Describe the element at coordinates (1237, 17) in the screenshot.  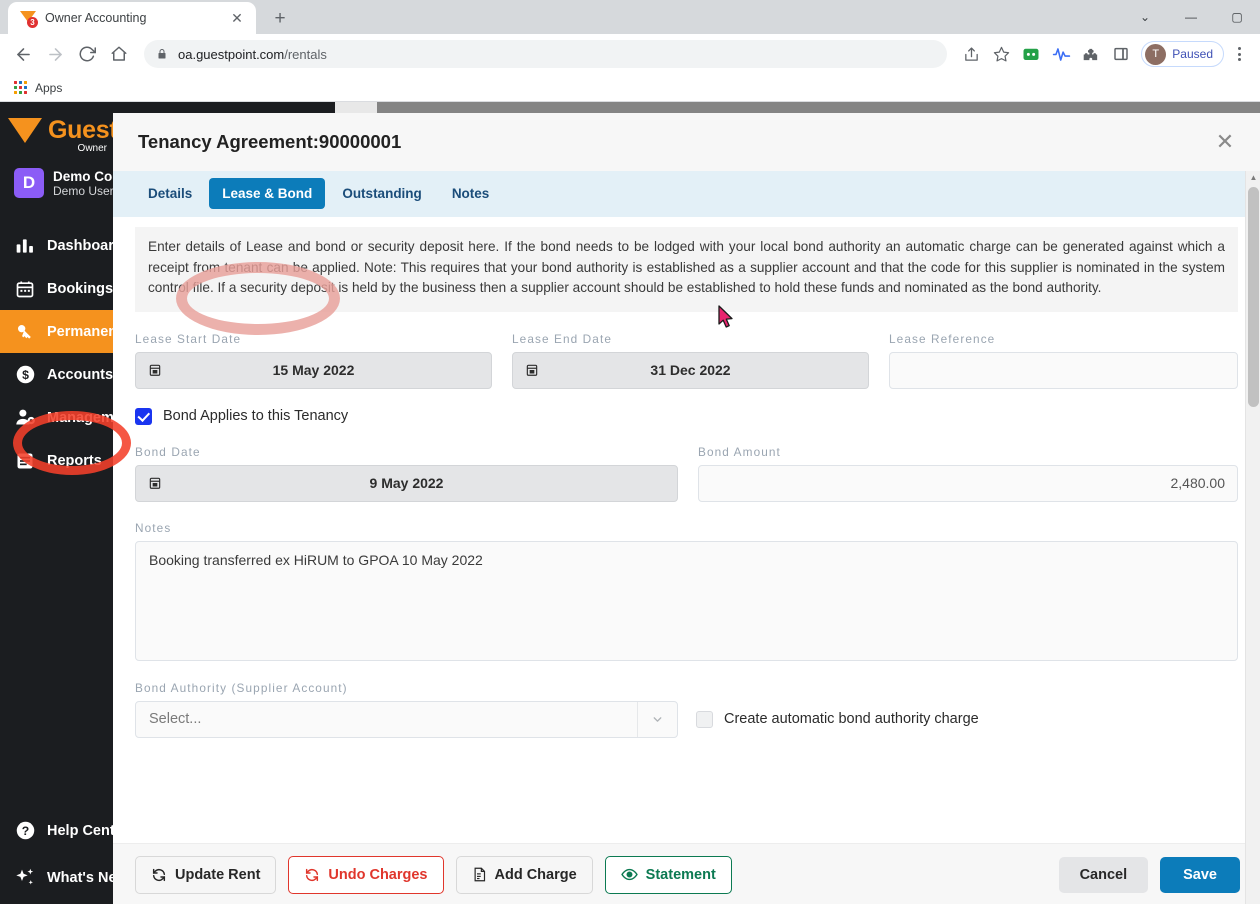
I see `maximize-icon: ▢` at that location.